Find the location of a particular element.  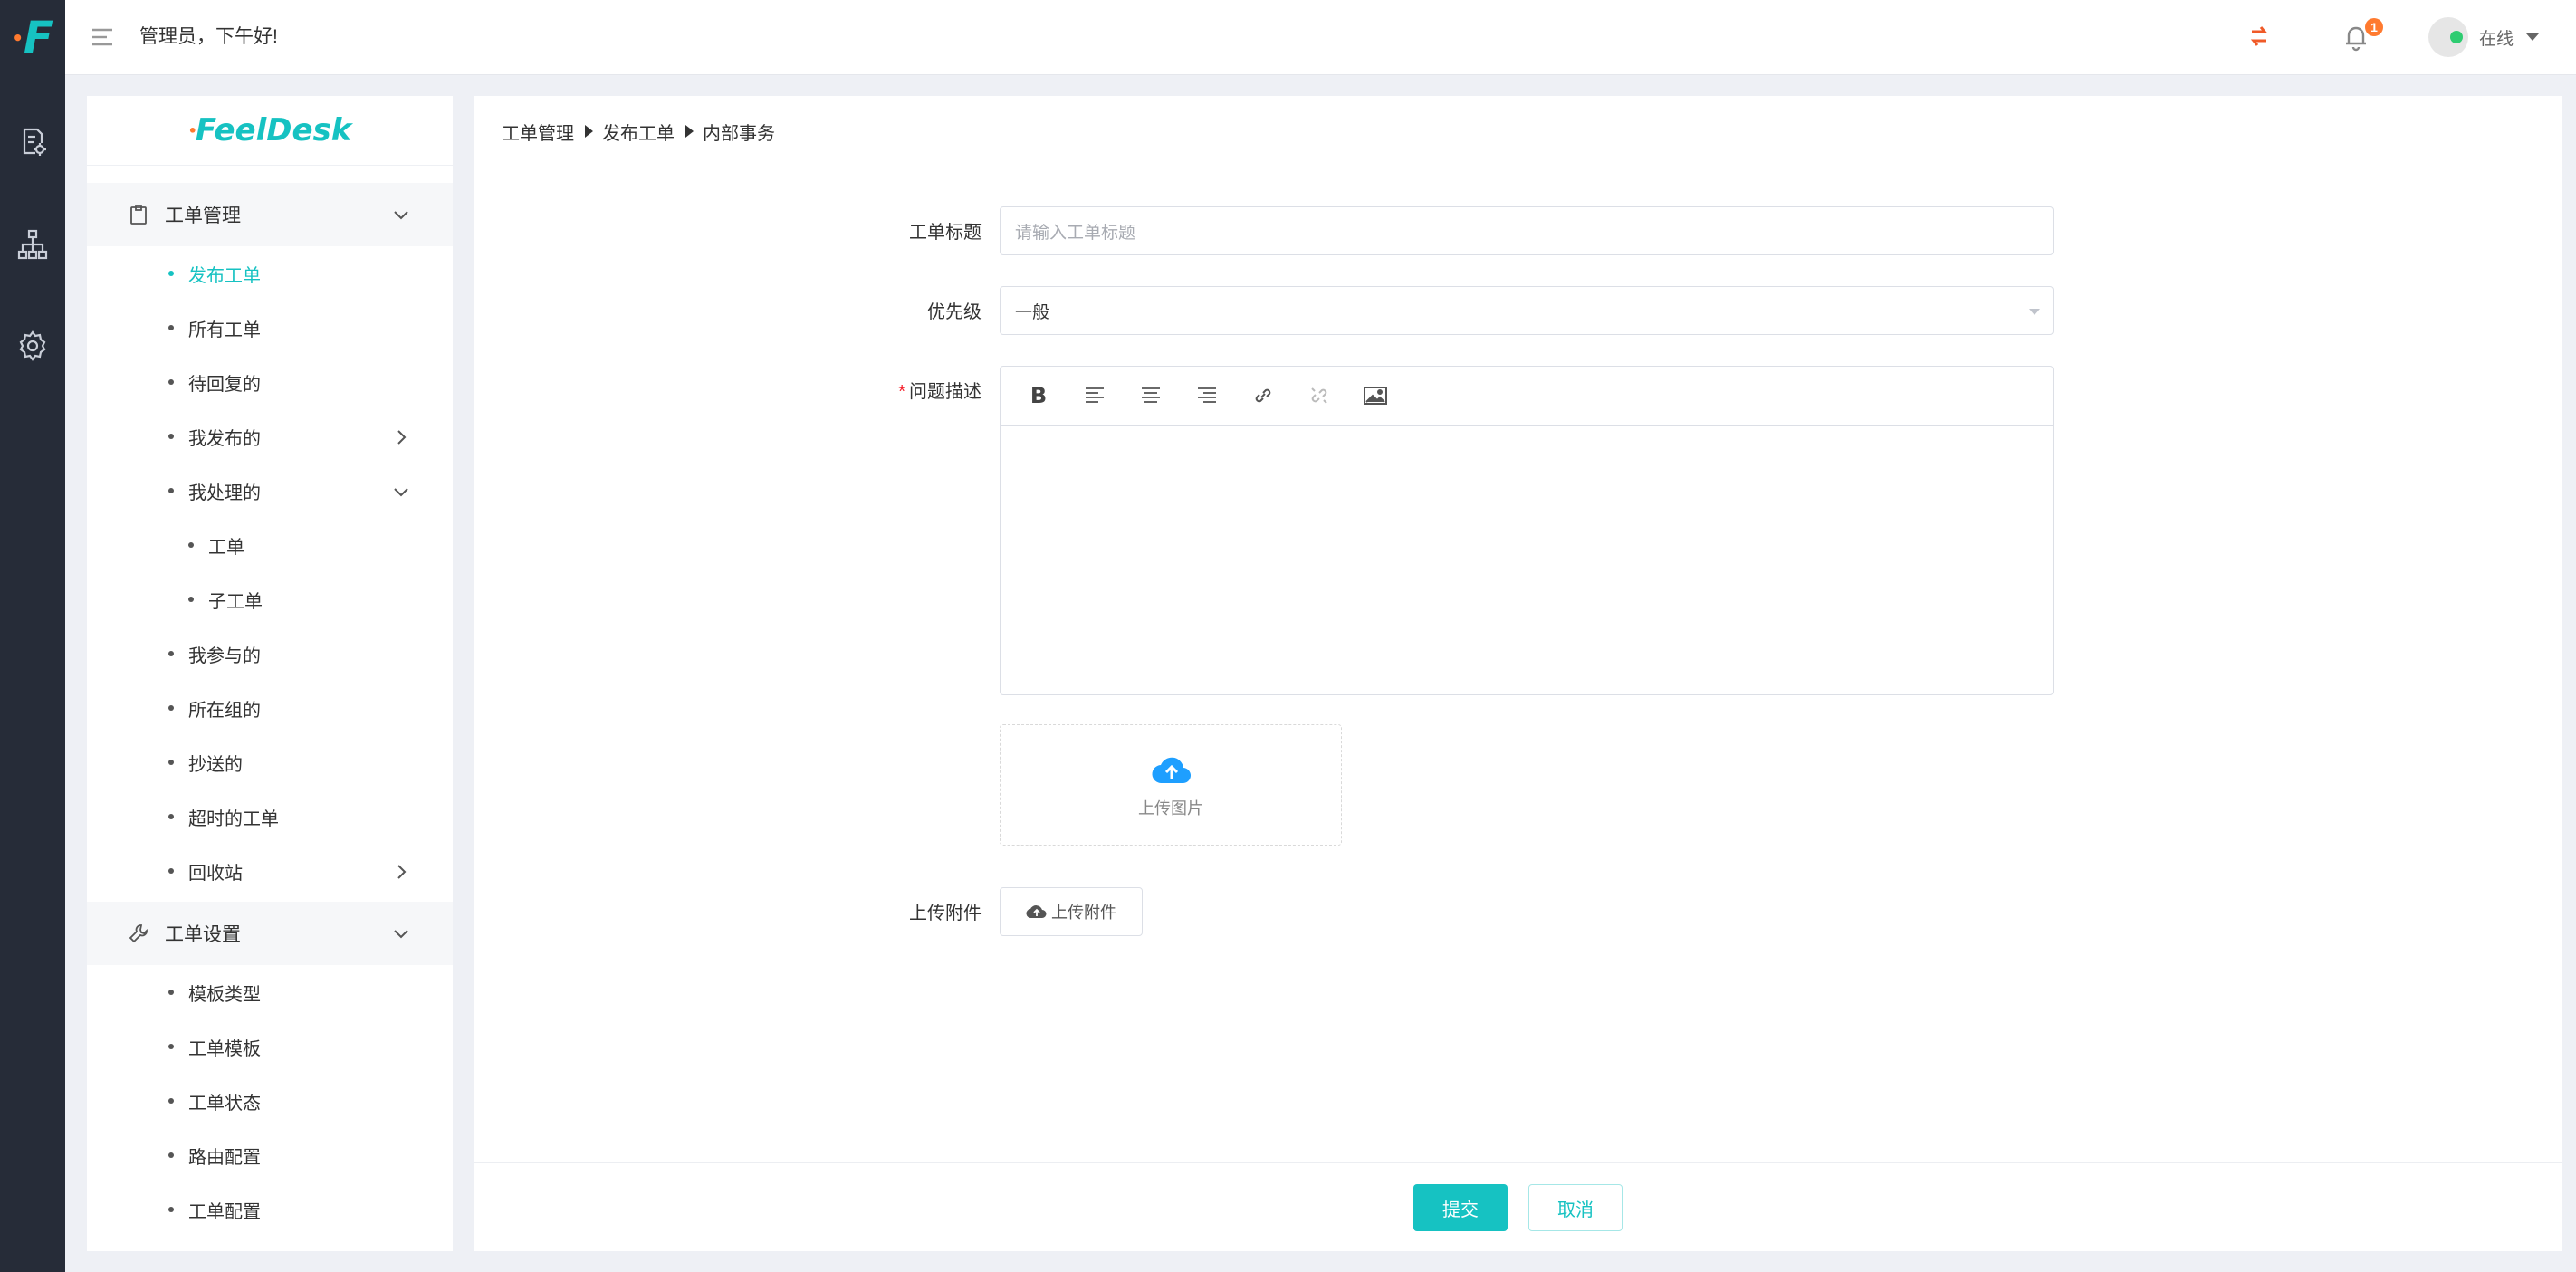

breadcrumb-item: 发布工单 is located at coordinates (638, 132).